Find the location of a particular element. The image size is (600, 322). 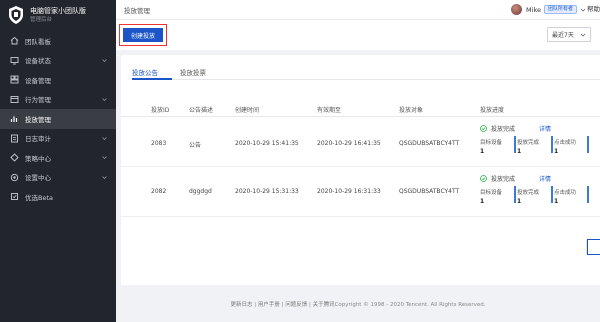

toolbar: 创建投放 最近7天 is located at coordinates (358, 35).